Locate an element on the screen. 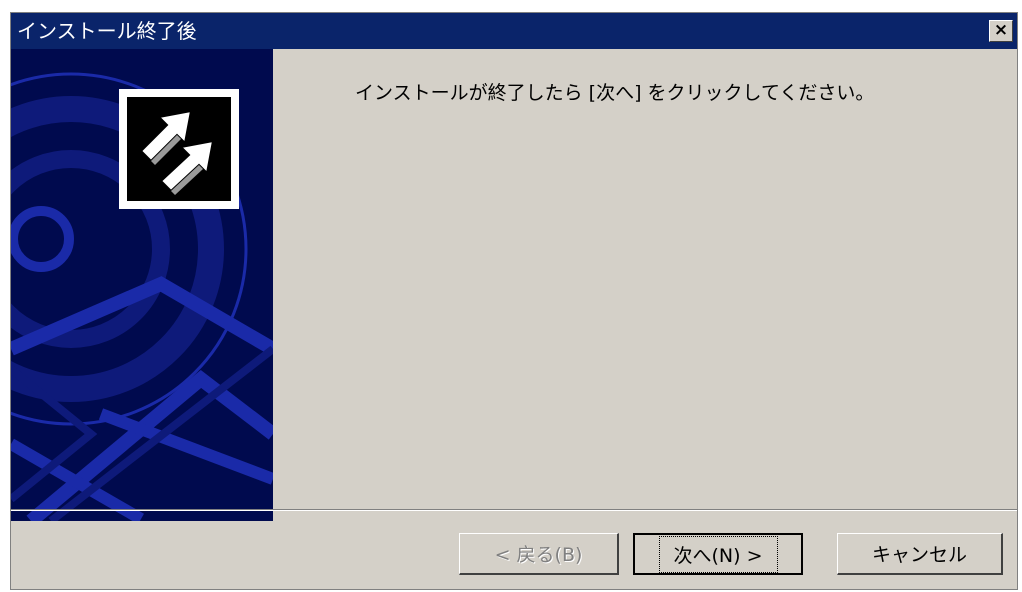  back-button: < 戻る(B) is located at coordinates (539, 554).